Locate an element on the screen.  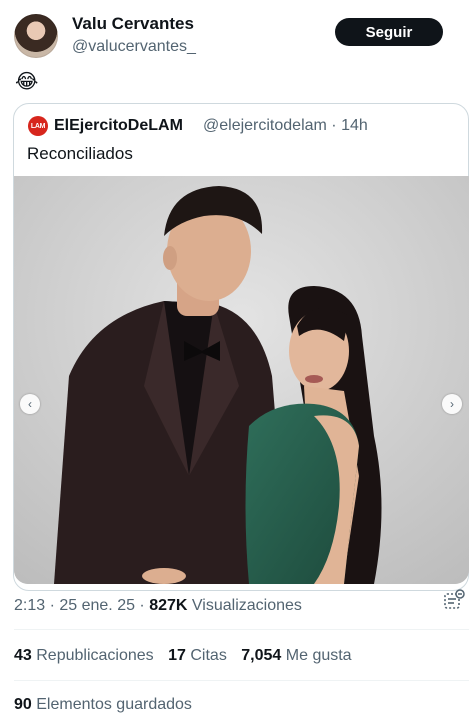
reposts-label: Republicaciones is located at coordinates (95, 655).